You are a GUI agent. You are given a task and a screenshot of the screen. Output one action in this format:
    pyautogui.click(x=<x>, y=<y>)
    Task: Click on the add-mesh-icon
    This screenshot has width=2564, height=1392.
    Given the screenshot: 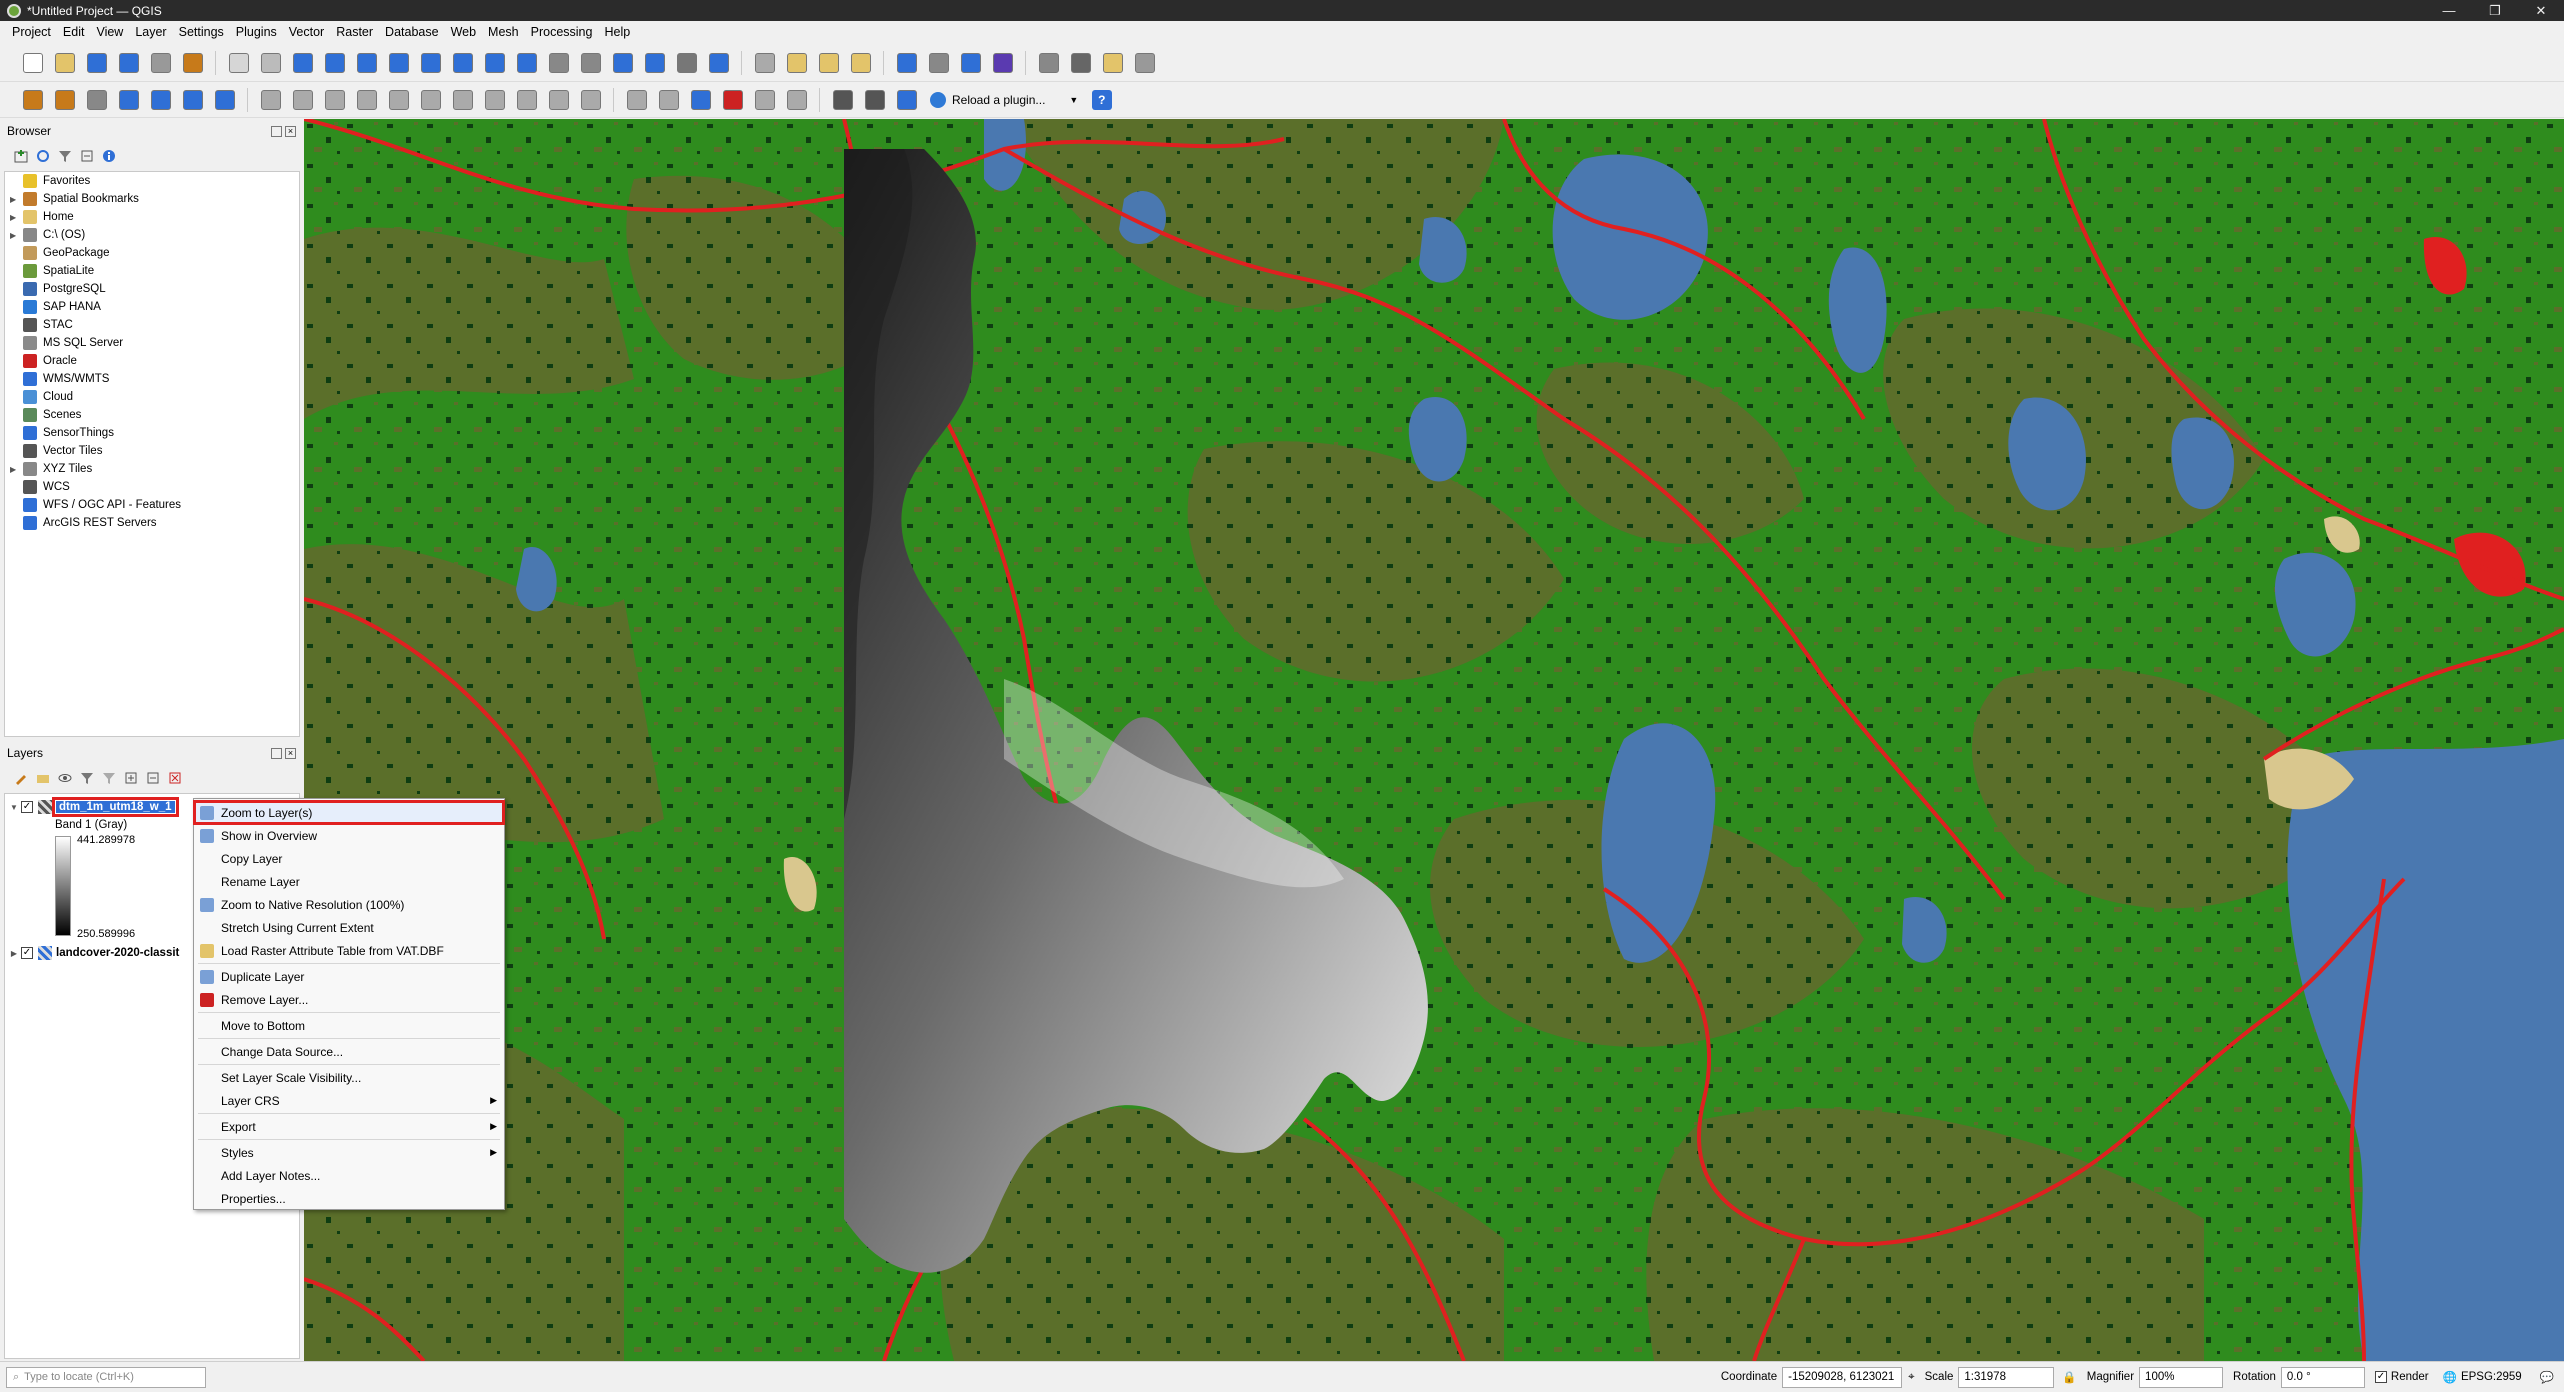 What is the action you would take?
    pyautogui.click(x=192, y=99)
    